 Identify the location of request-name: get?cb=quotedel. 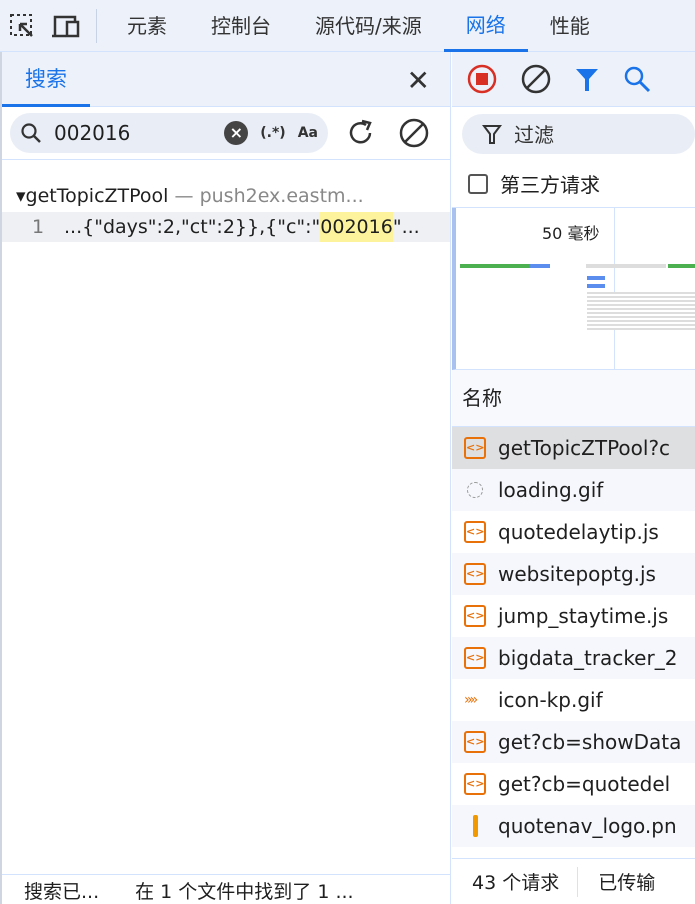
(584, 784).